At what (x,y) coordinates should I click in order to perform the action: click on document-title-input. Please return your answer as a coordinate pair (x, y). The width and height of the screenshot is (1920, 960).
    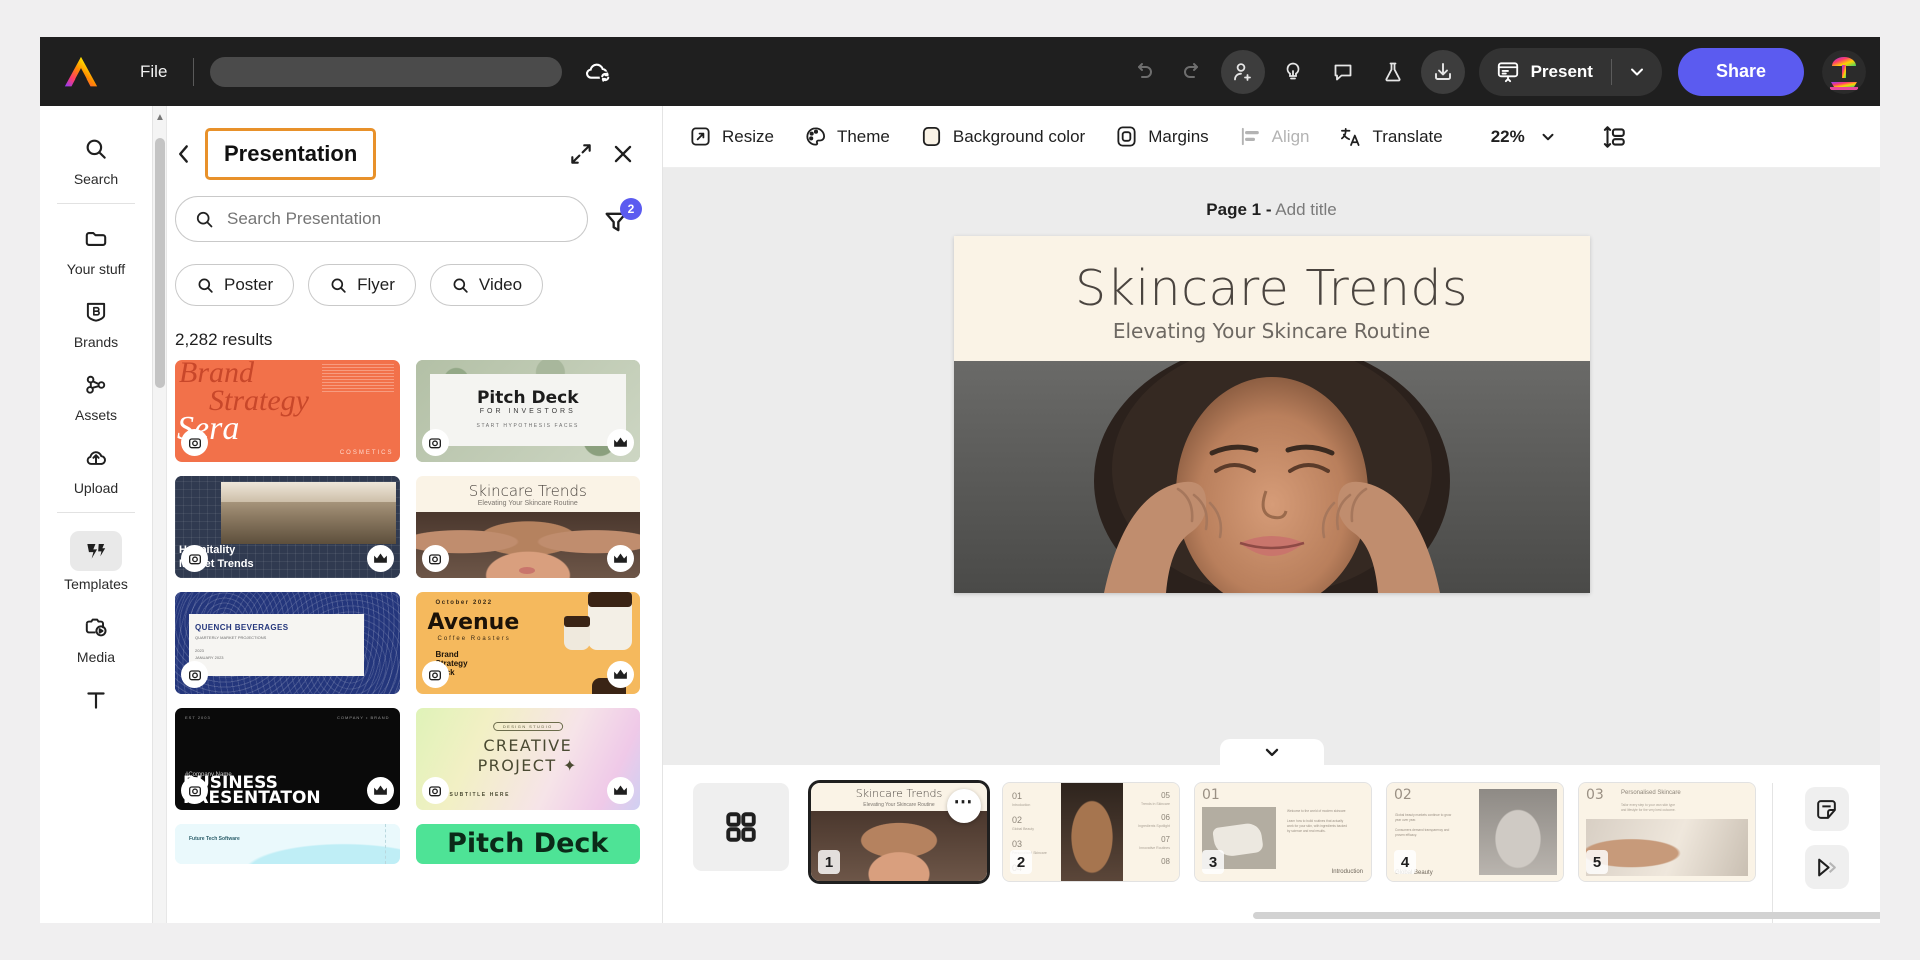
    Looking at the image, I should click on (386, 71).